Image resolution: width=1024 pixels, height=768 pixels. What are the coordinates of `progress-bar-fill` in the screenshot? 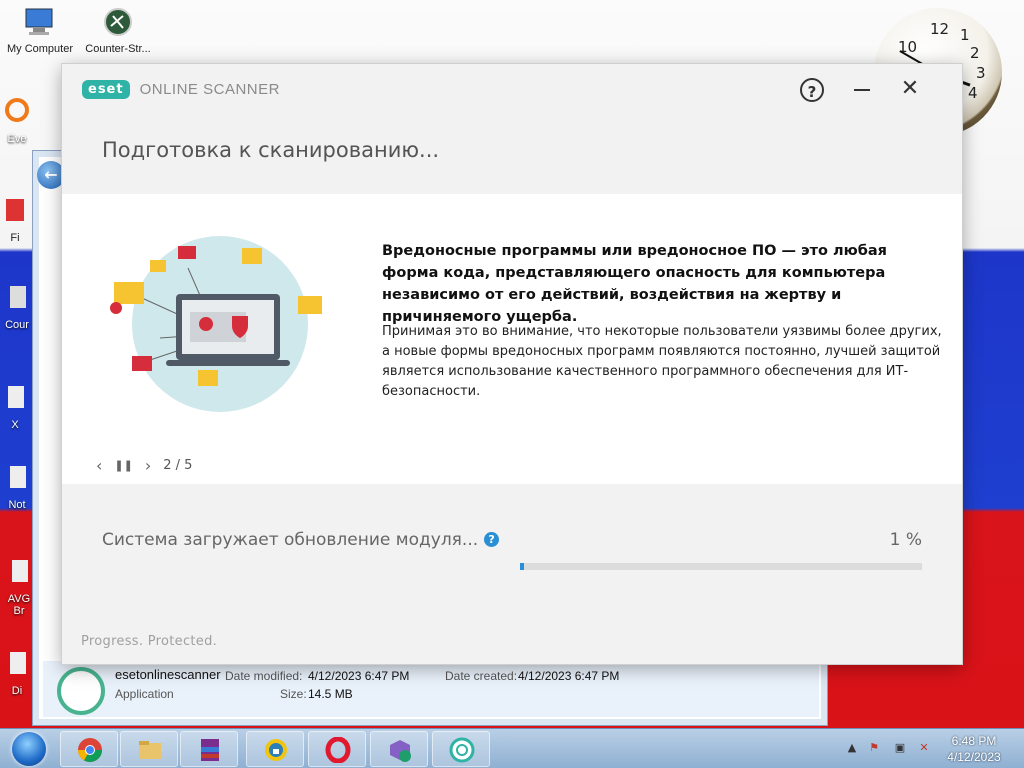 It's located at (522, 566).